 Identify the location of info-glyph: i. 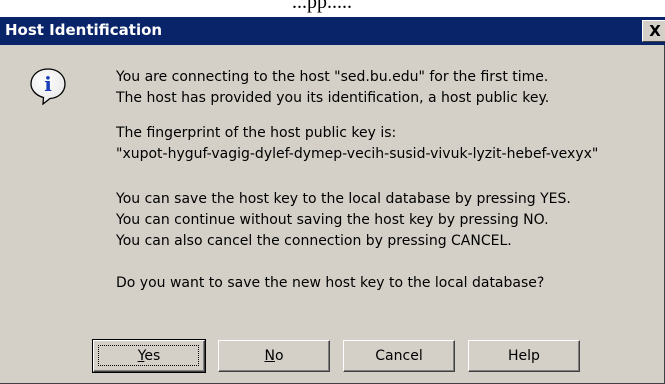
(48, 84).